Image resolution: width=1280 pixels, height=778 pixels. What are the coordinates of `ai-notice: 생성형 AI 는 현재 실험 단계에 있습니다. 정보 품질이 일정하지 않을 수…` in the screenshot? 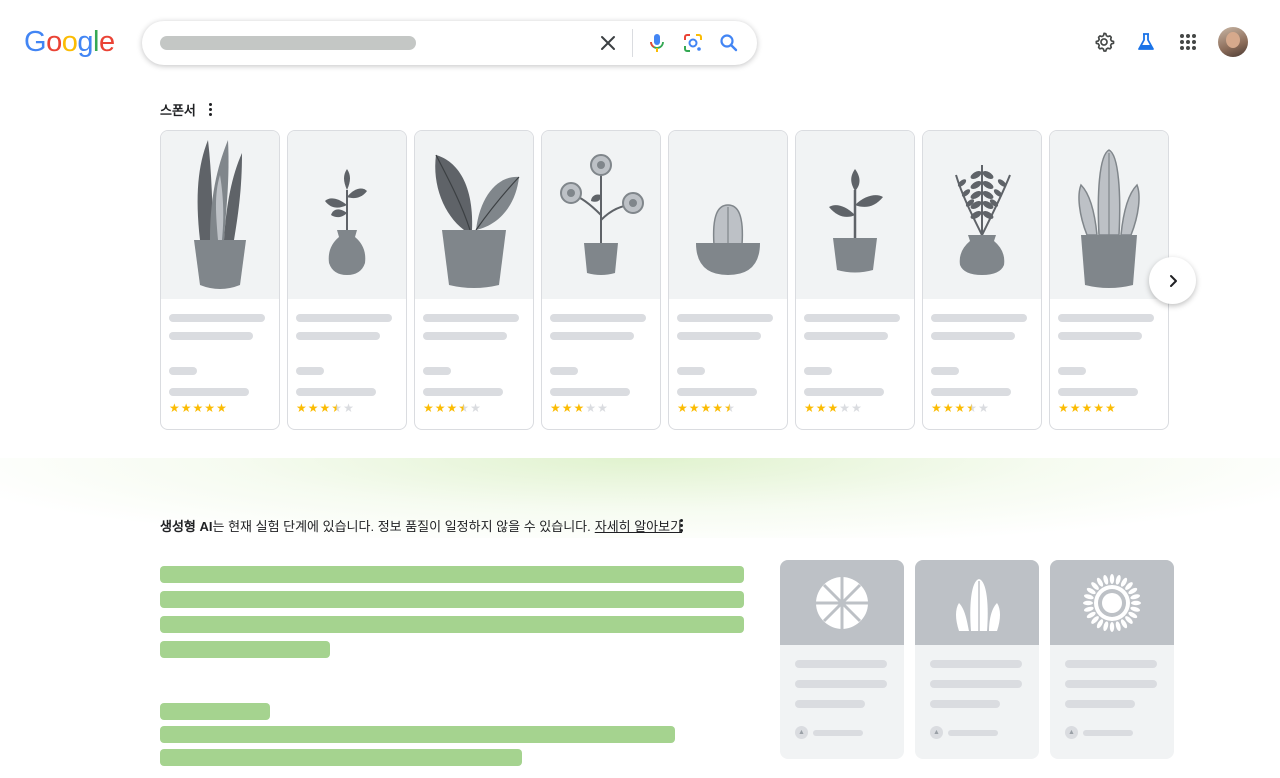 It's located at (421, 525).